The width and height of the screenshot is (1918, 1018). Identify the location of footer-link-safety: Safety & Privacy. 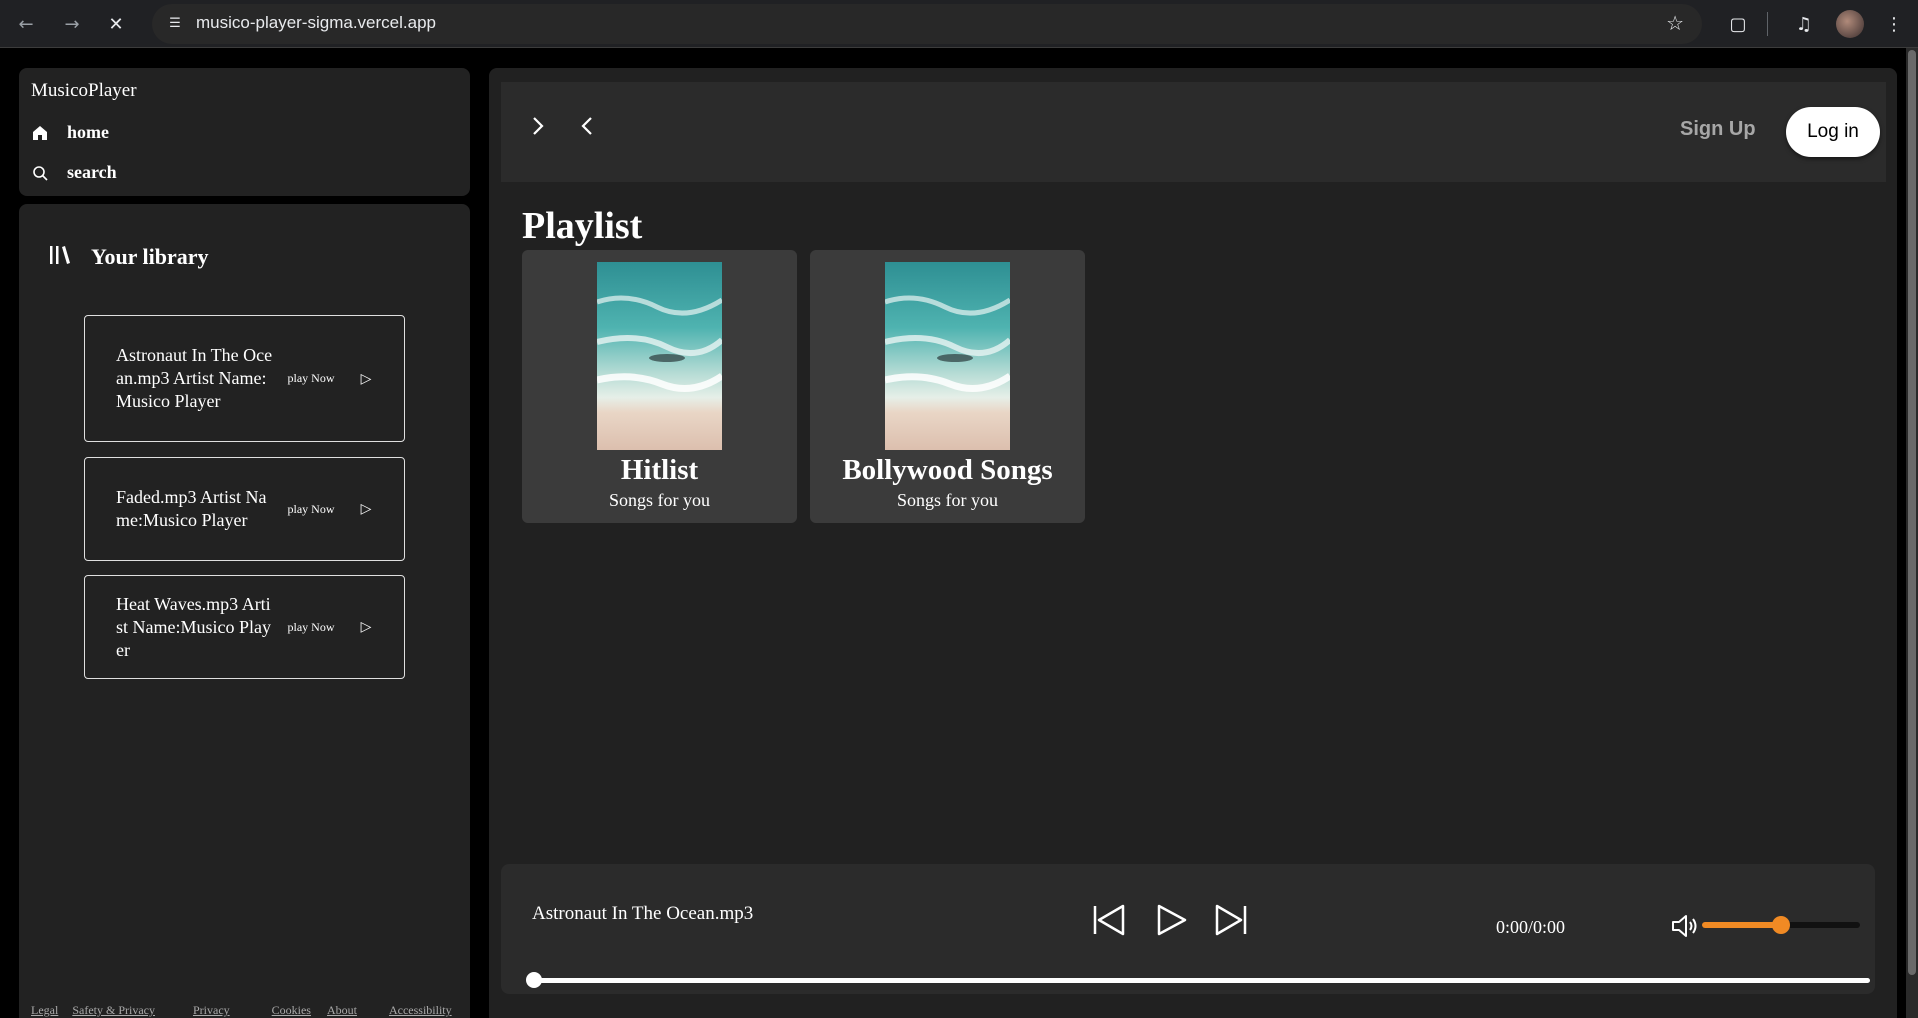
(113, 1010).